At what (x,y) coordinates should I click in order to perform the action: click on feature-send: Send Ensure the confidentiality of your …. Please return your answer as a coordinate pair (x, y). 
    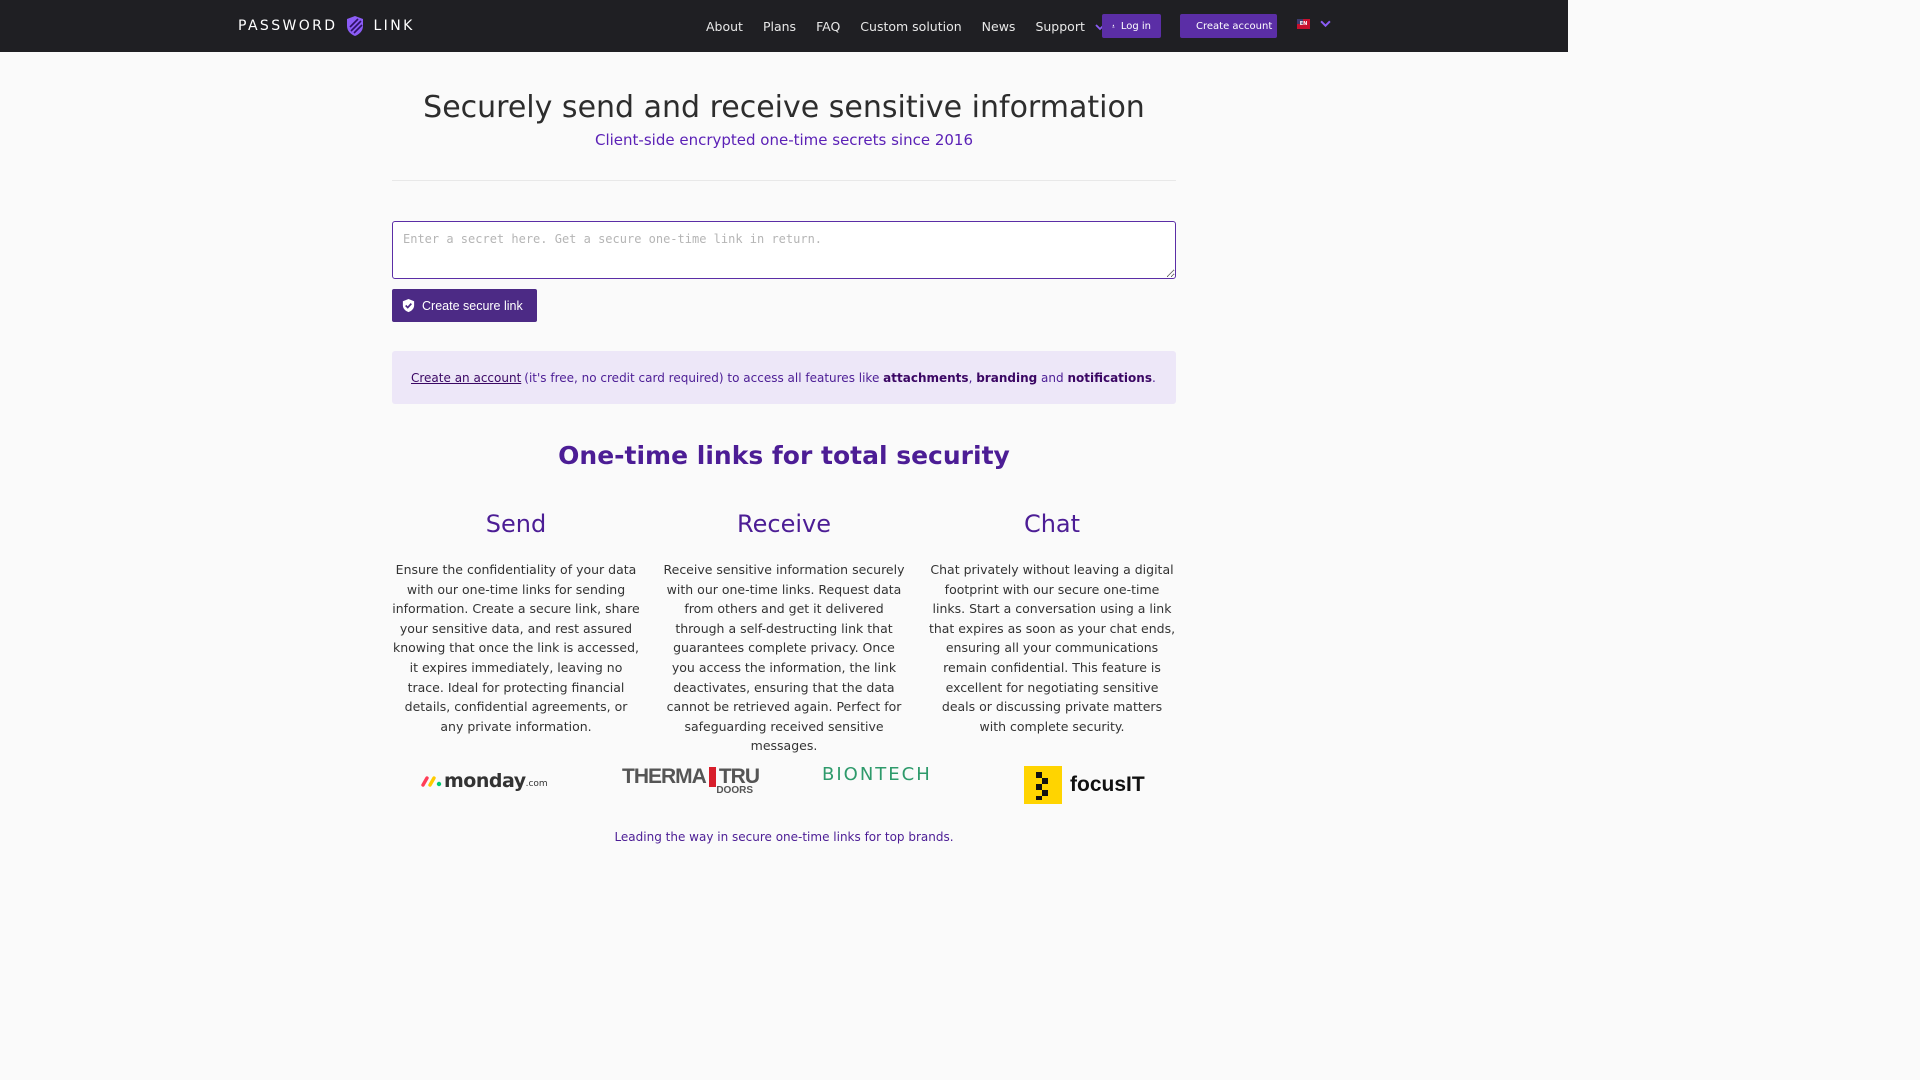
    Looking at the image, I should click on (516, 623).